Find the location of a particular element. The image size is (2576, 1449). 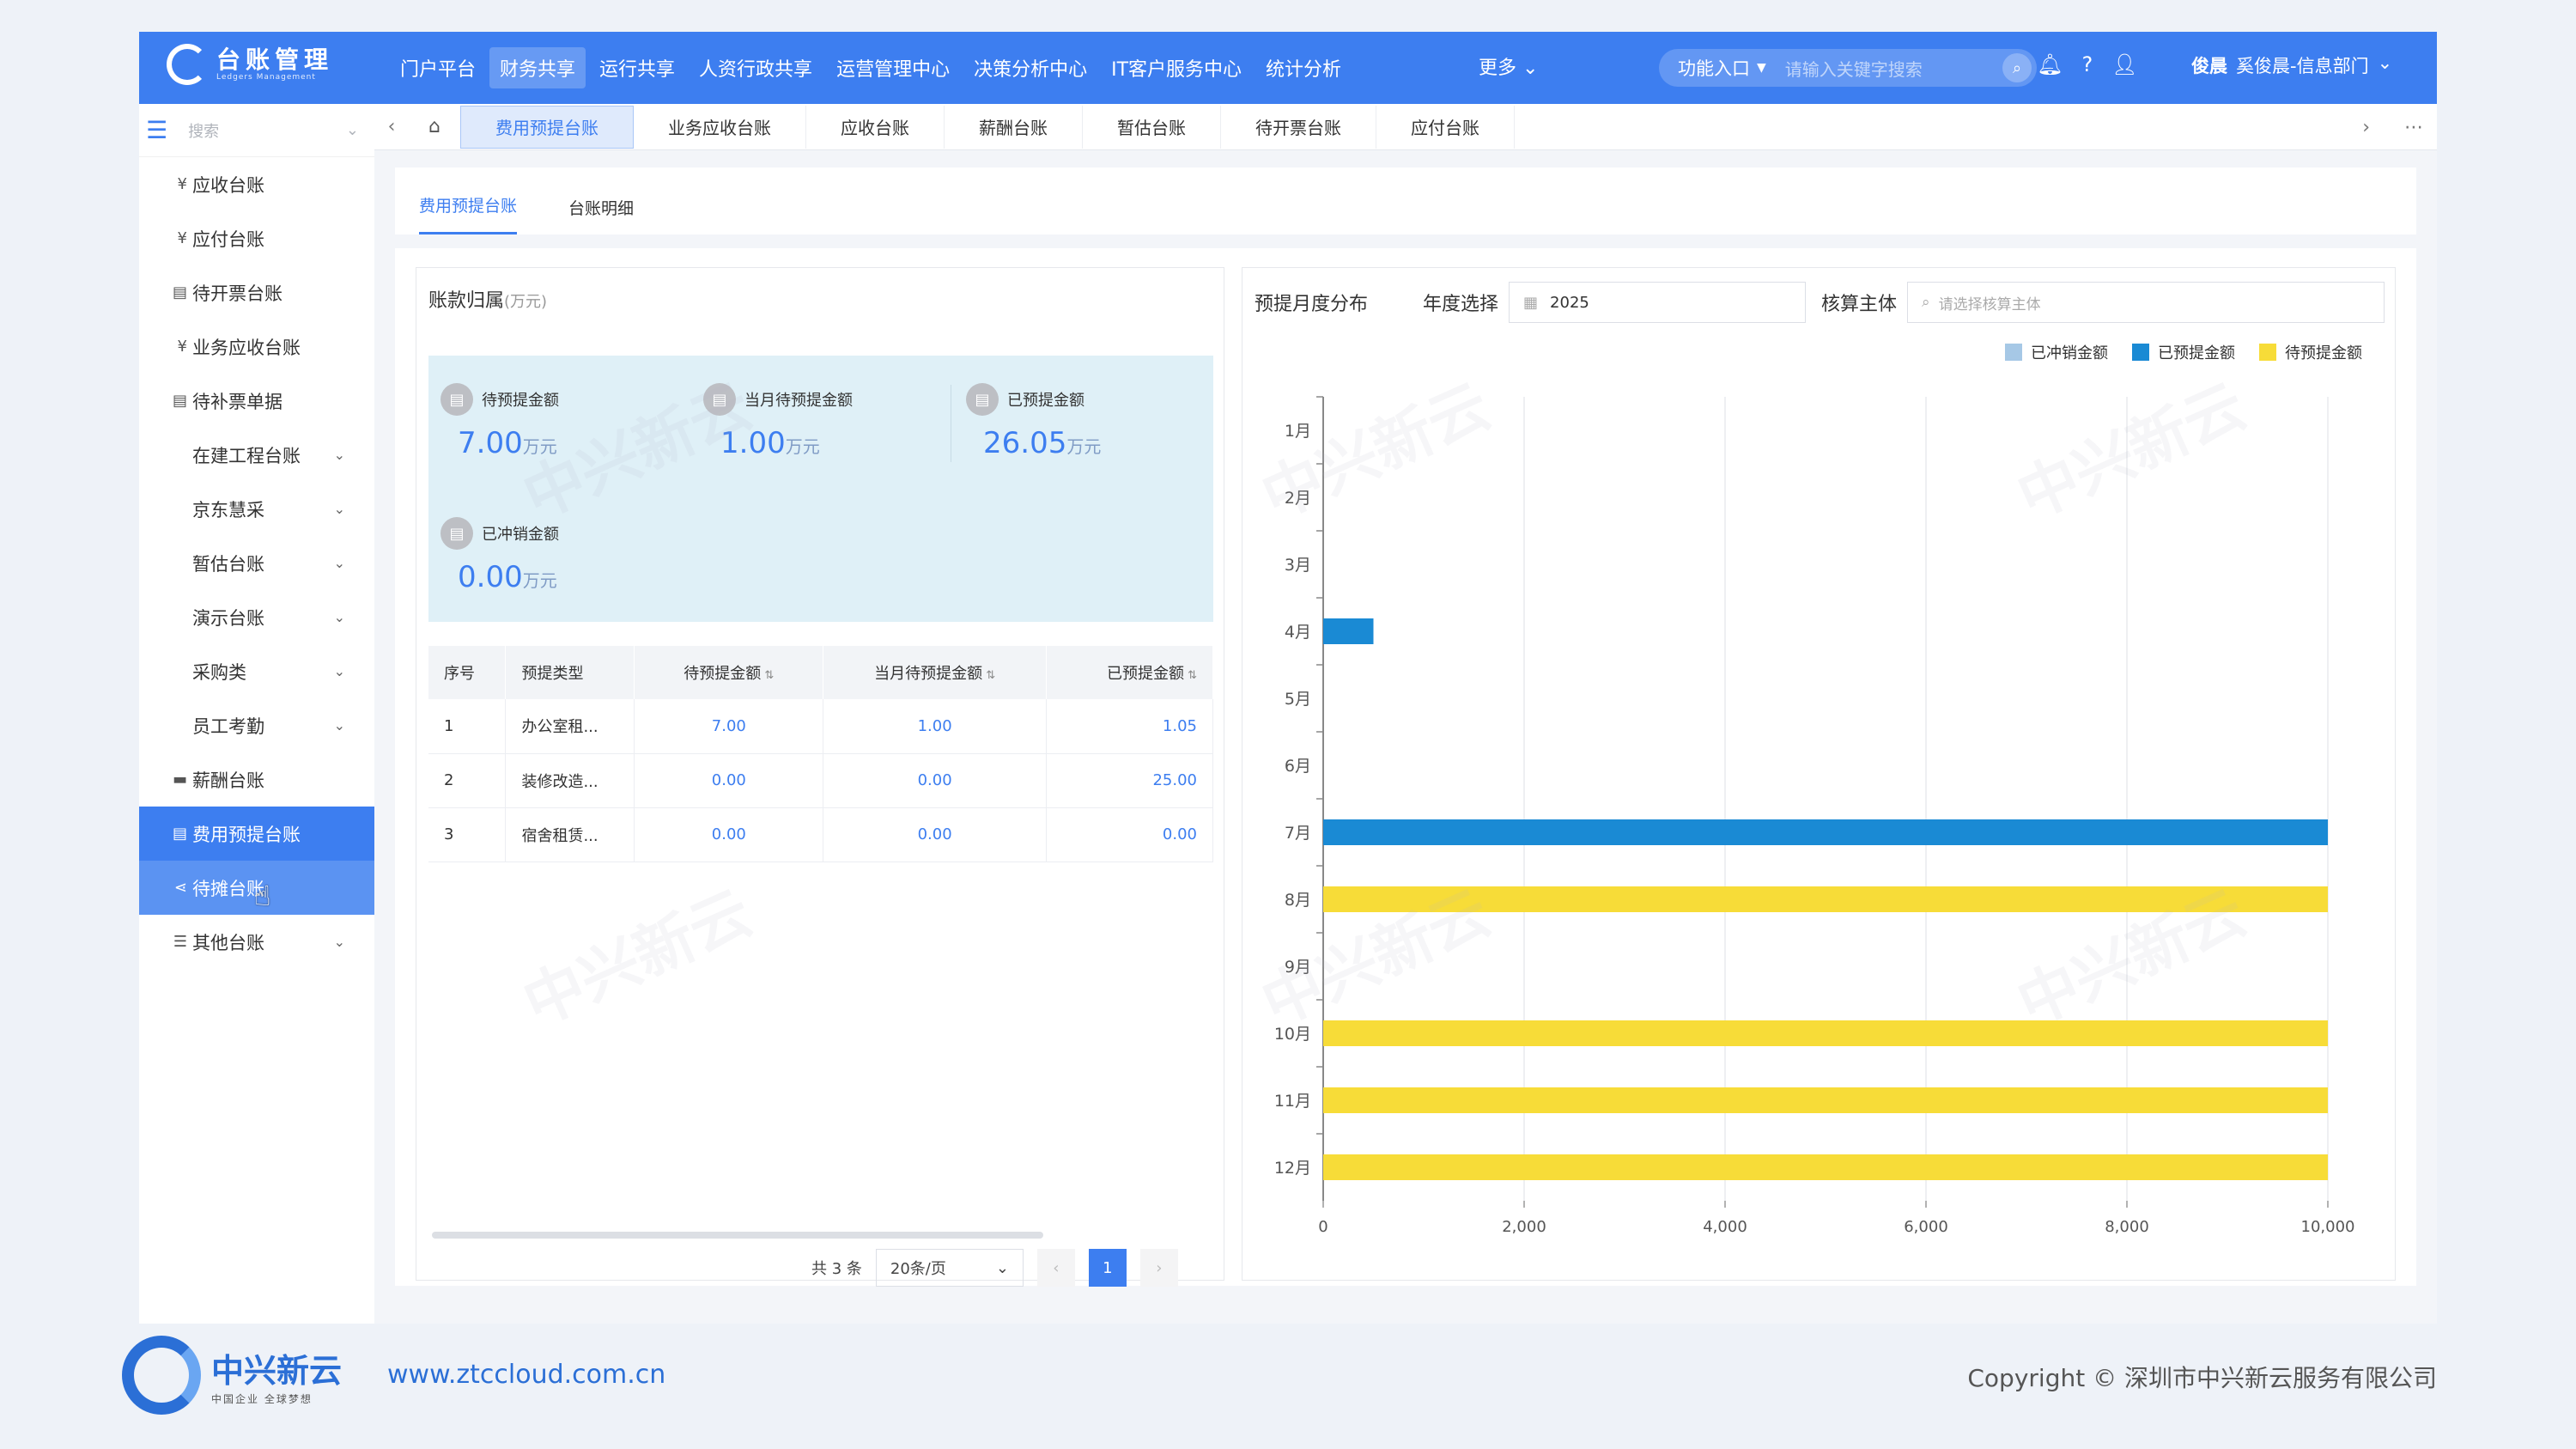

column-header: 待预提金额 ⇅ is located at coordinates (729, 672).